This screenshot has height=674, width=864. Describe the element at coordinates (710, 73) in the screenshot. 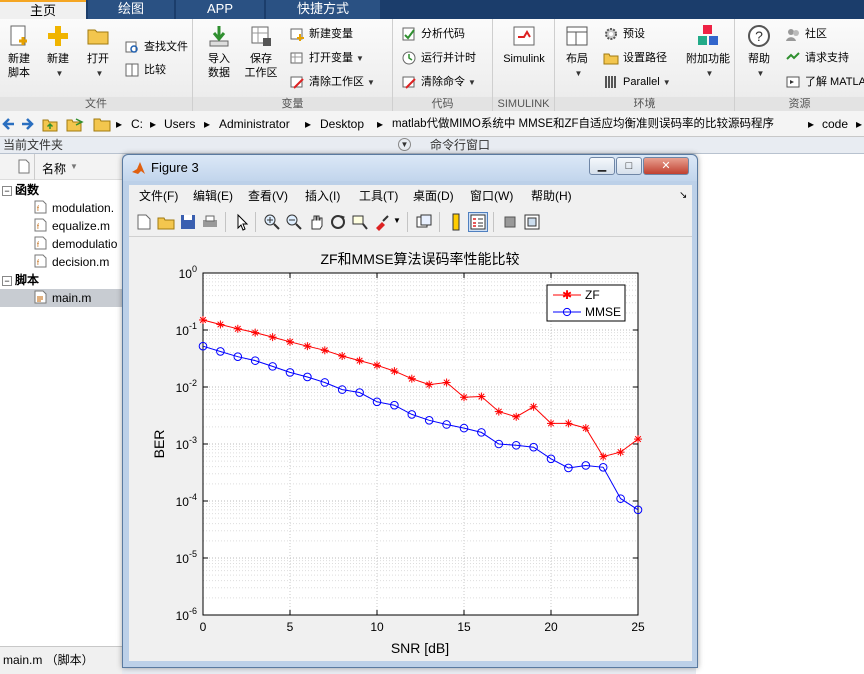

I see `addons-caret: ▼` at that location.